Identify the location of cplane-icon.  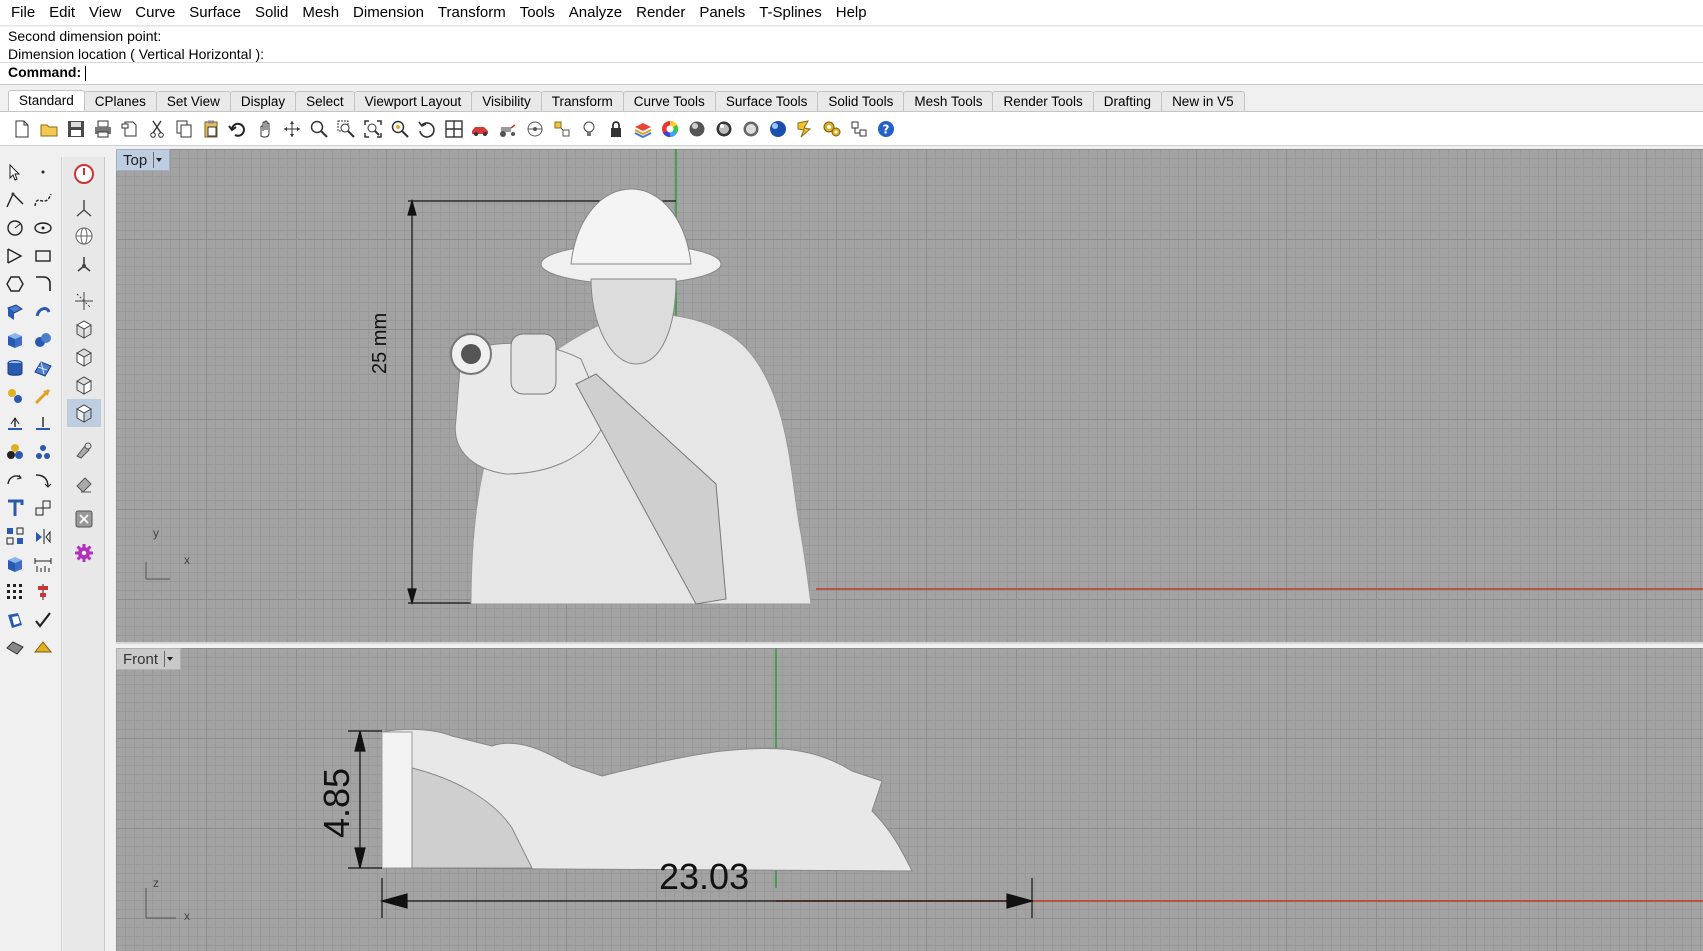
(534, 128).